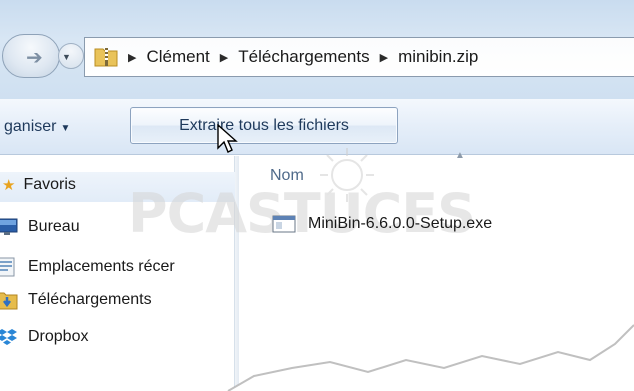 The height and width of the screenshot is (391, 634). I want to click on star-icon: ★, so click(9, 185).